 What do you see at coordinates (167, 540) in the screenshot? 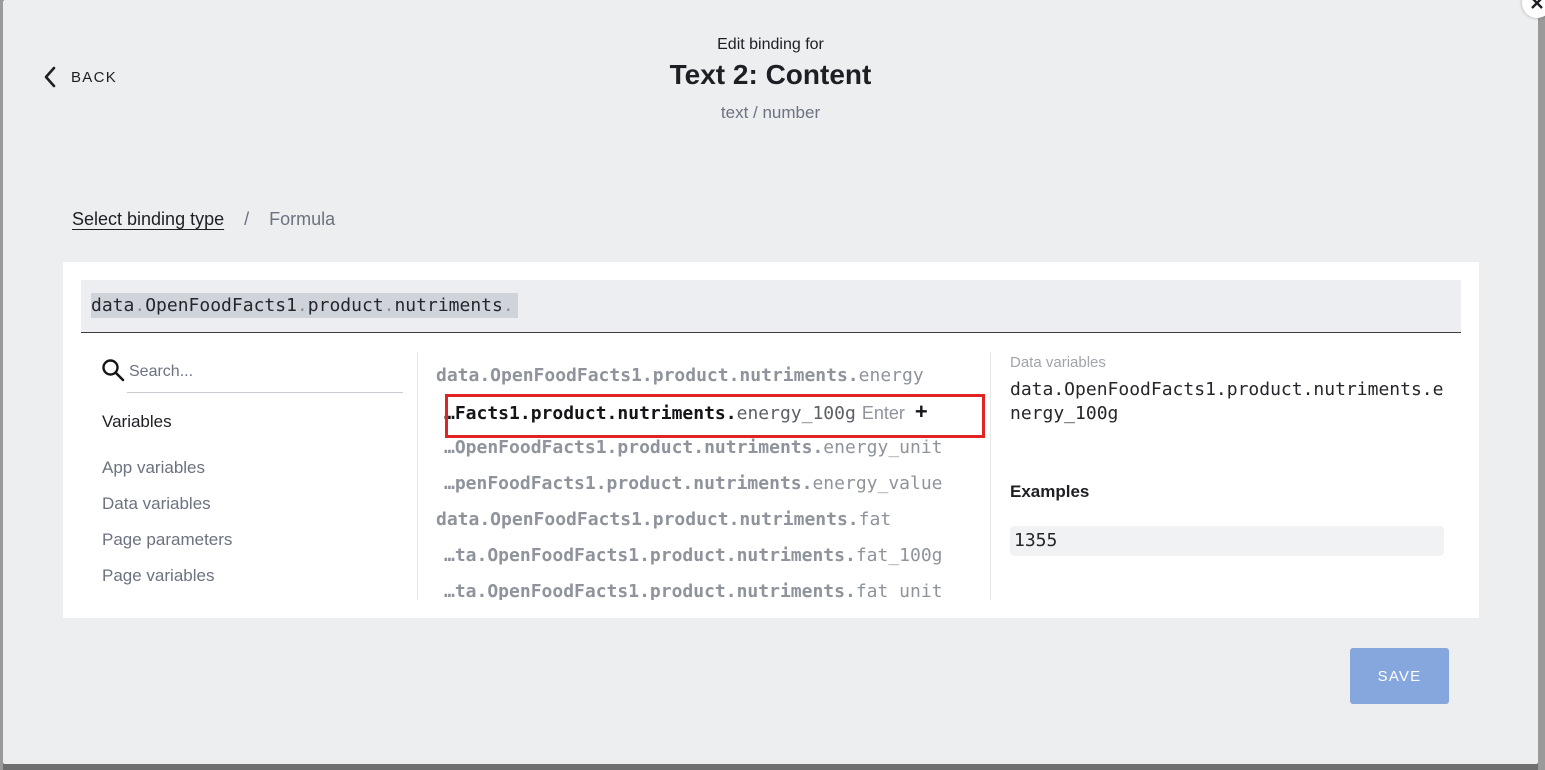
I see `category-page-parameters: Page parameters` at bounding box center [167, 540].